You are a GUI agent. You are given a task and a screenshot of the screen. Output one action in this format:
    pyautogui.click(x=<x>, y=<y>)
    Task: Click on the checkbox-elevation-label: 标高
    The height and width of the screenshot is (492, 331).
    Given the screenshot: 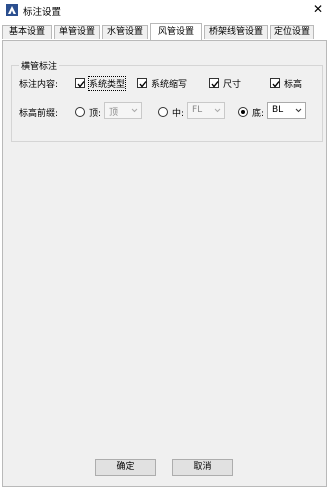 What is the action you would take?
    pyautogui.click(x=293, y=83)
    